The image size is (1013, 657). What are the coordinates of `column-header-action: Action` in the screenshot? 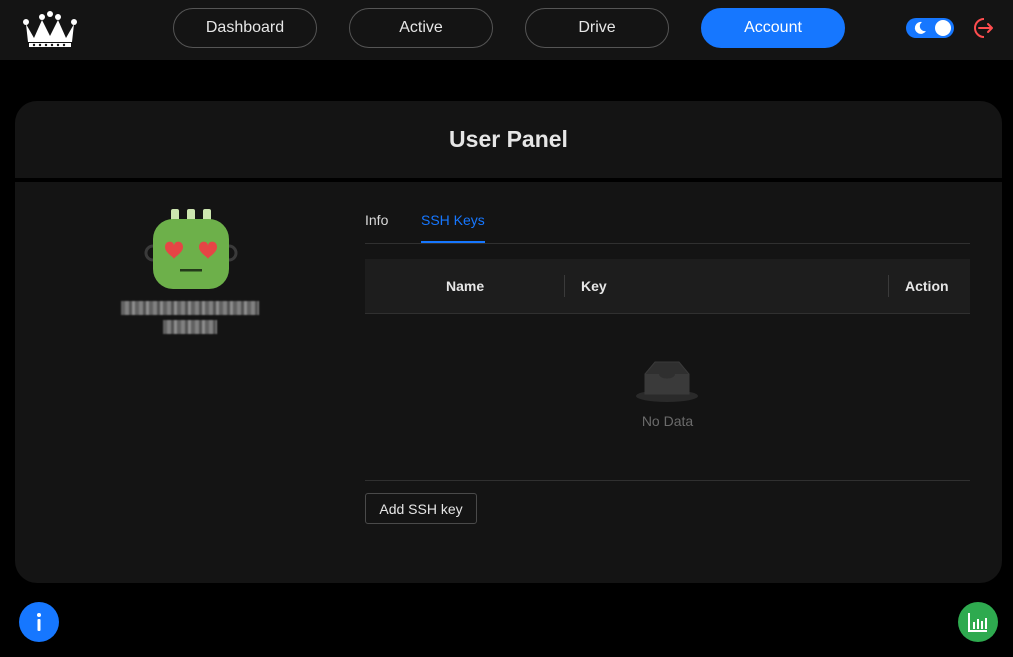 It's located at (927, 286).